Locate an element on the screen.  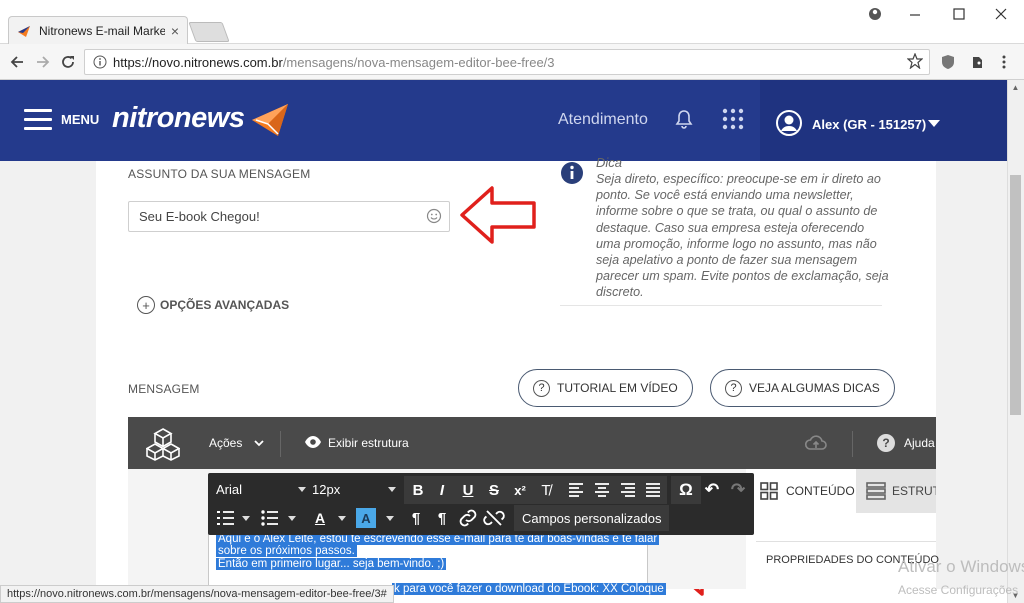
support-link: Atendimento is located at coordinates (603, 120).